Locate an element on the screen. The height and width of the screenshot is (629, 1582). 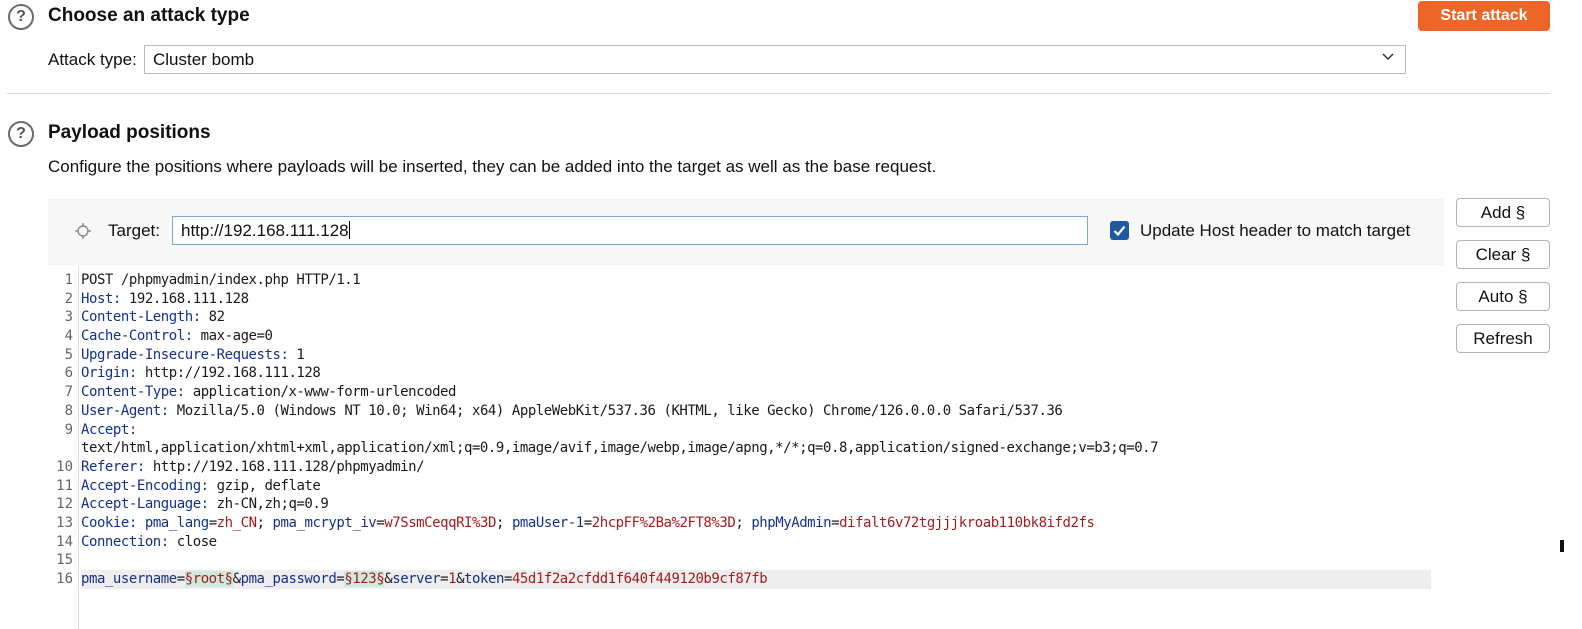
request-line: POST /phpmyadmin/index.php HTTP/1.1 is located at coordinates (221, 280).